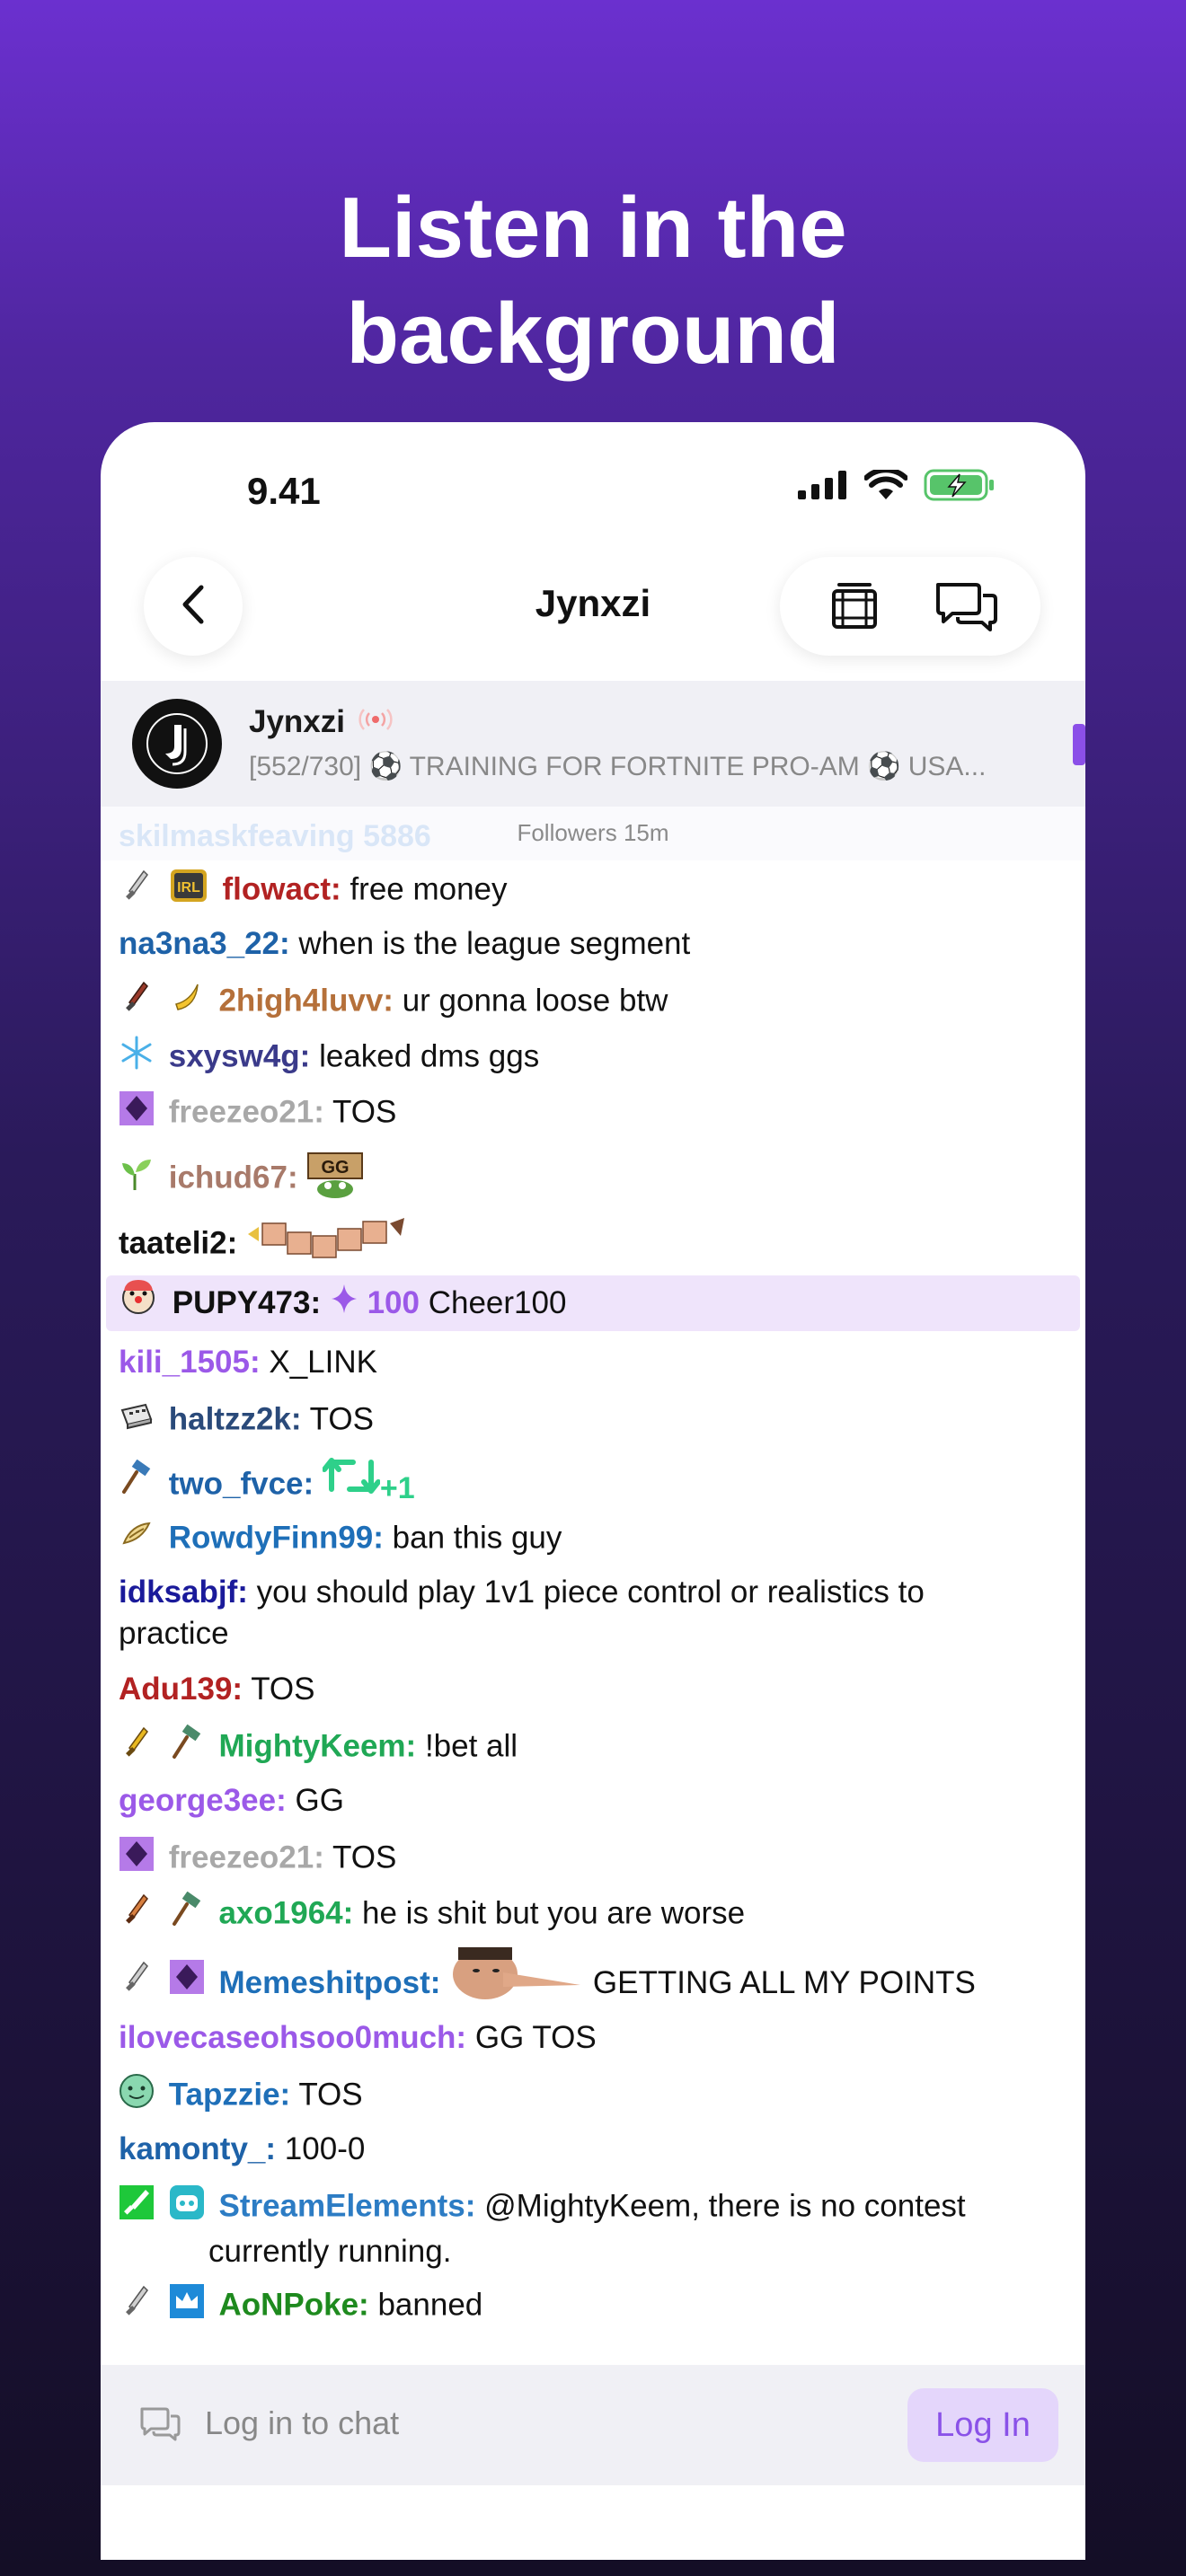  What do you see at coordinates (247, 1302) in the screenshot?
I see `message-username: PUPY473:` at bounding box center [247, 1302].